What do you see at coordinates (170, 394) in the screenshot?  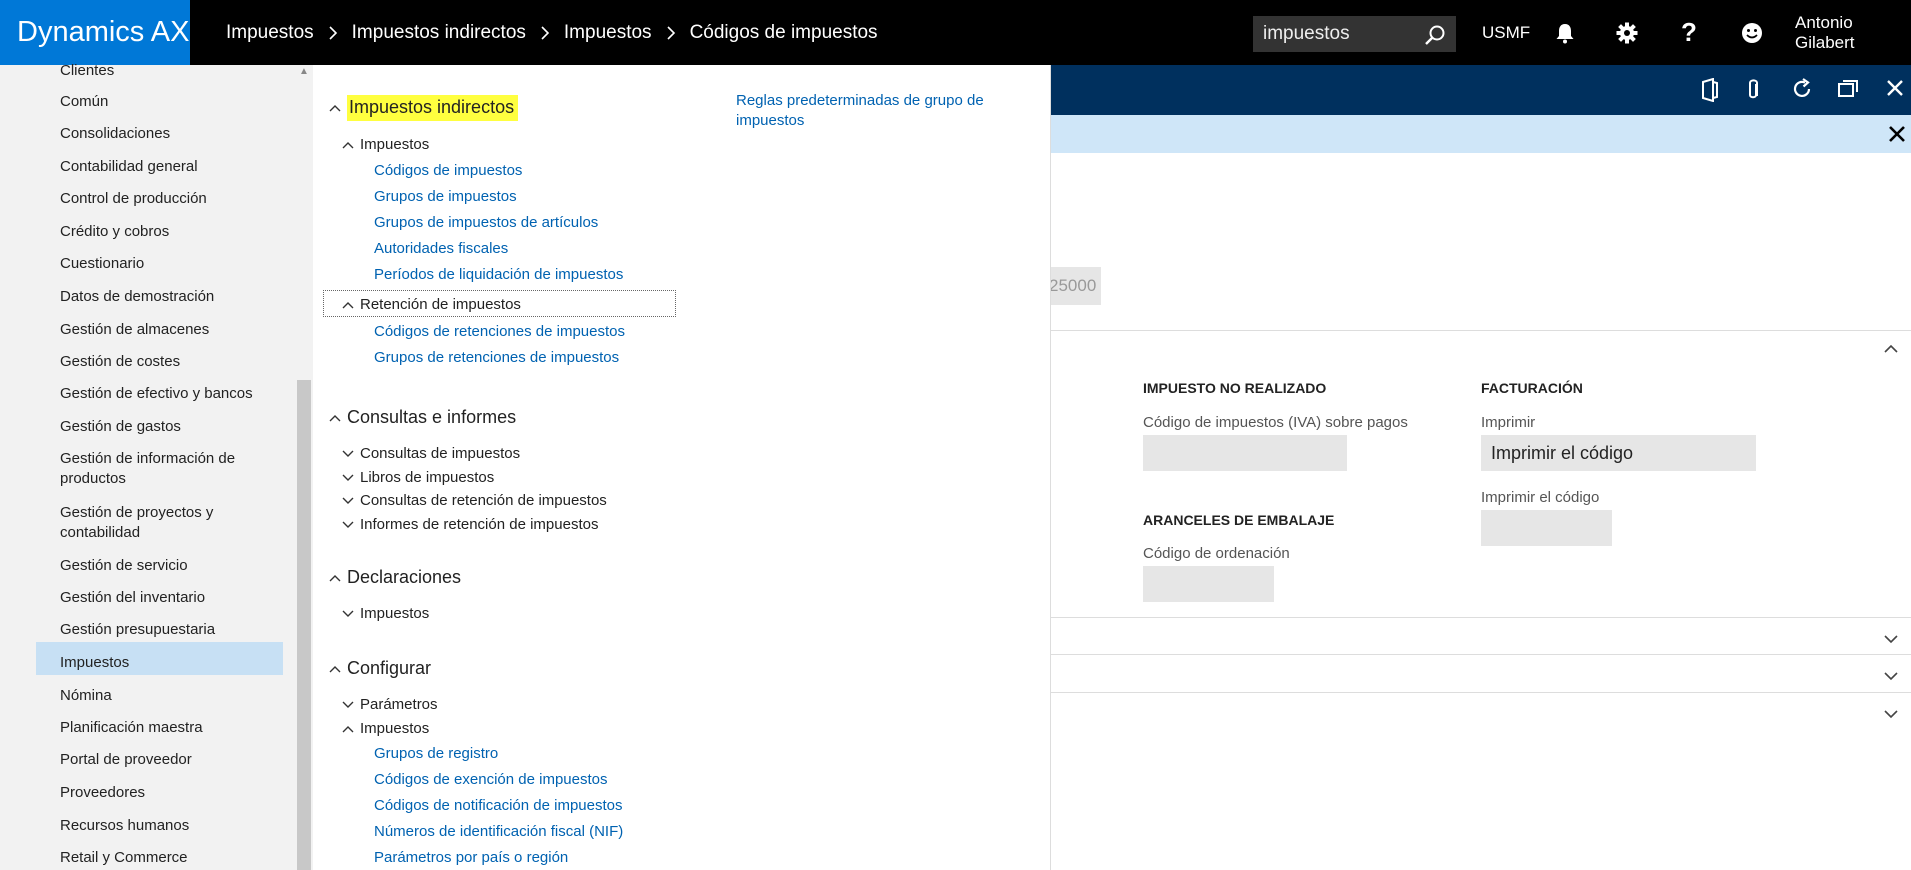 I see `nav-item: Gestión de efectivo y bancos` at bounding box center [170, 394].